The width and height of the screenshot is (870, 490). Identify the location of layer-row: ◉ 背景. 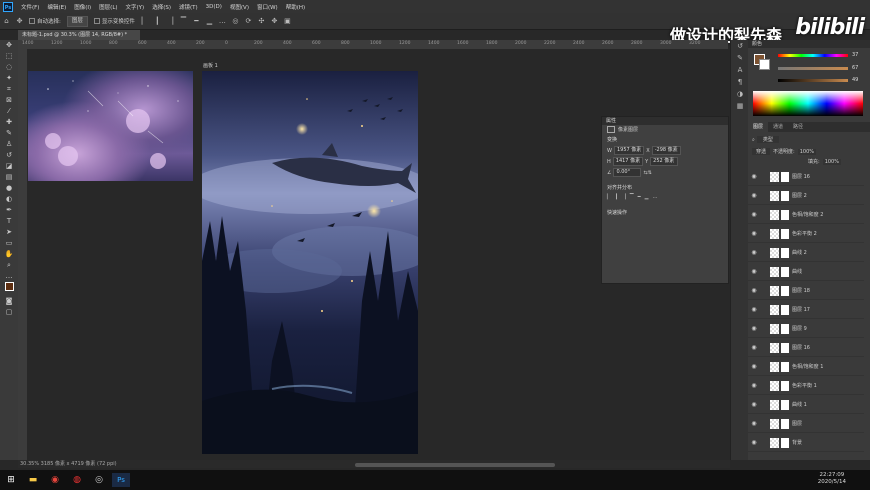
(806, 443).